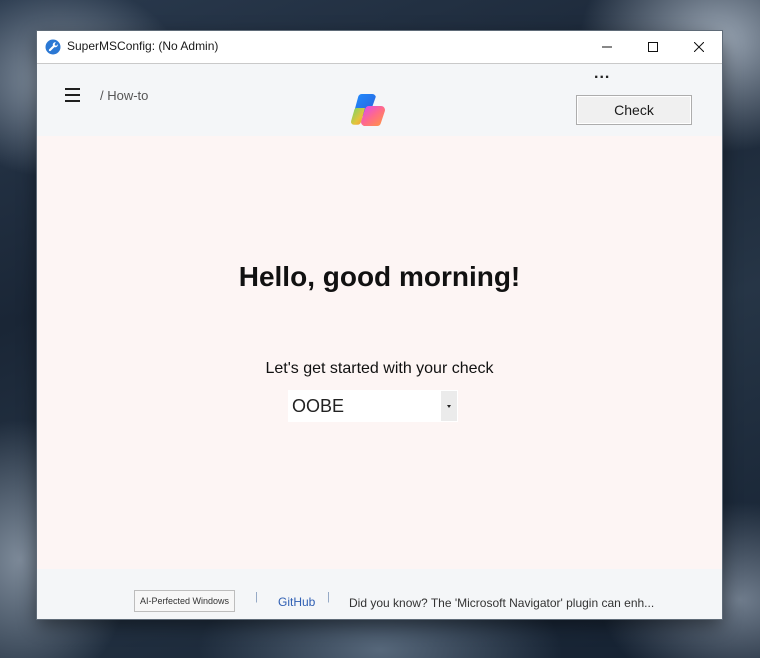 The image size is (760, 658). I want to click on header-bar: / How-to ... Check, so click(379, 100).